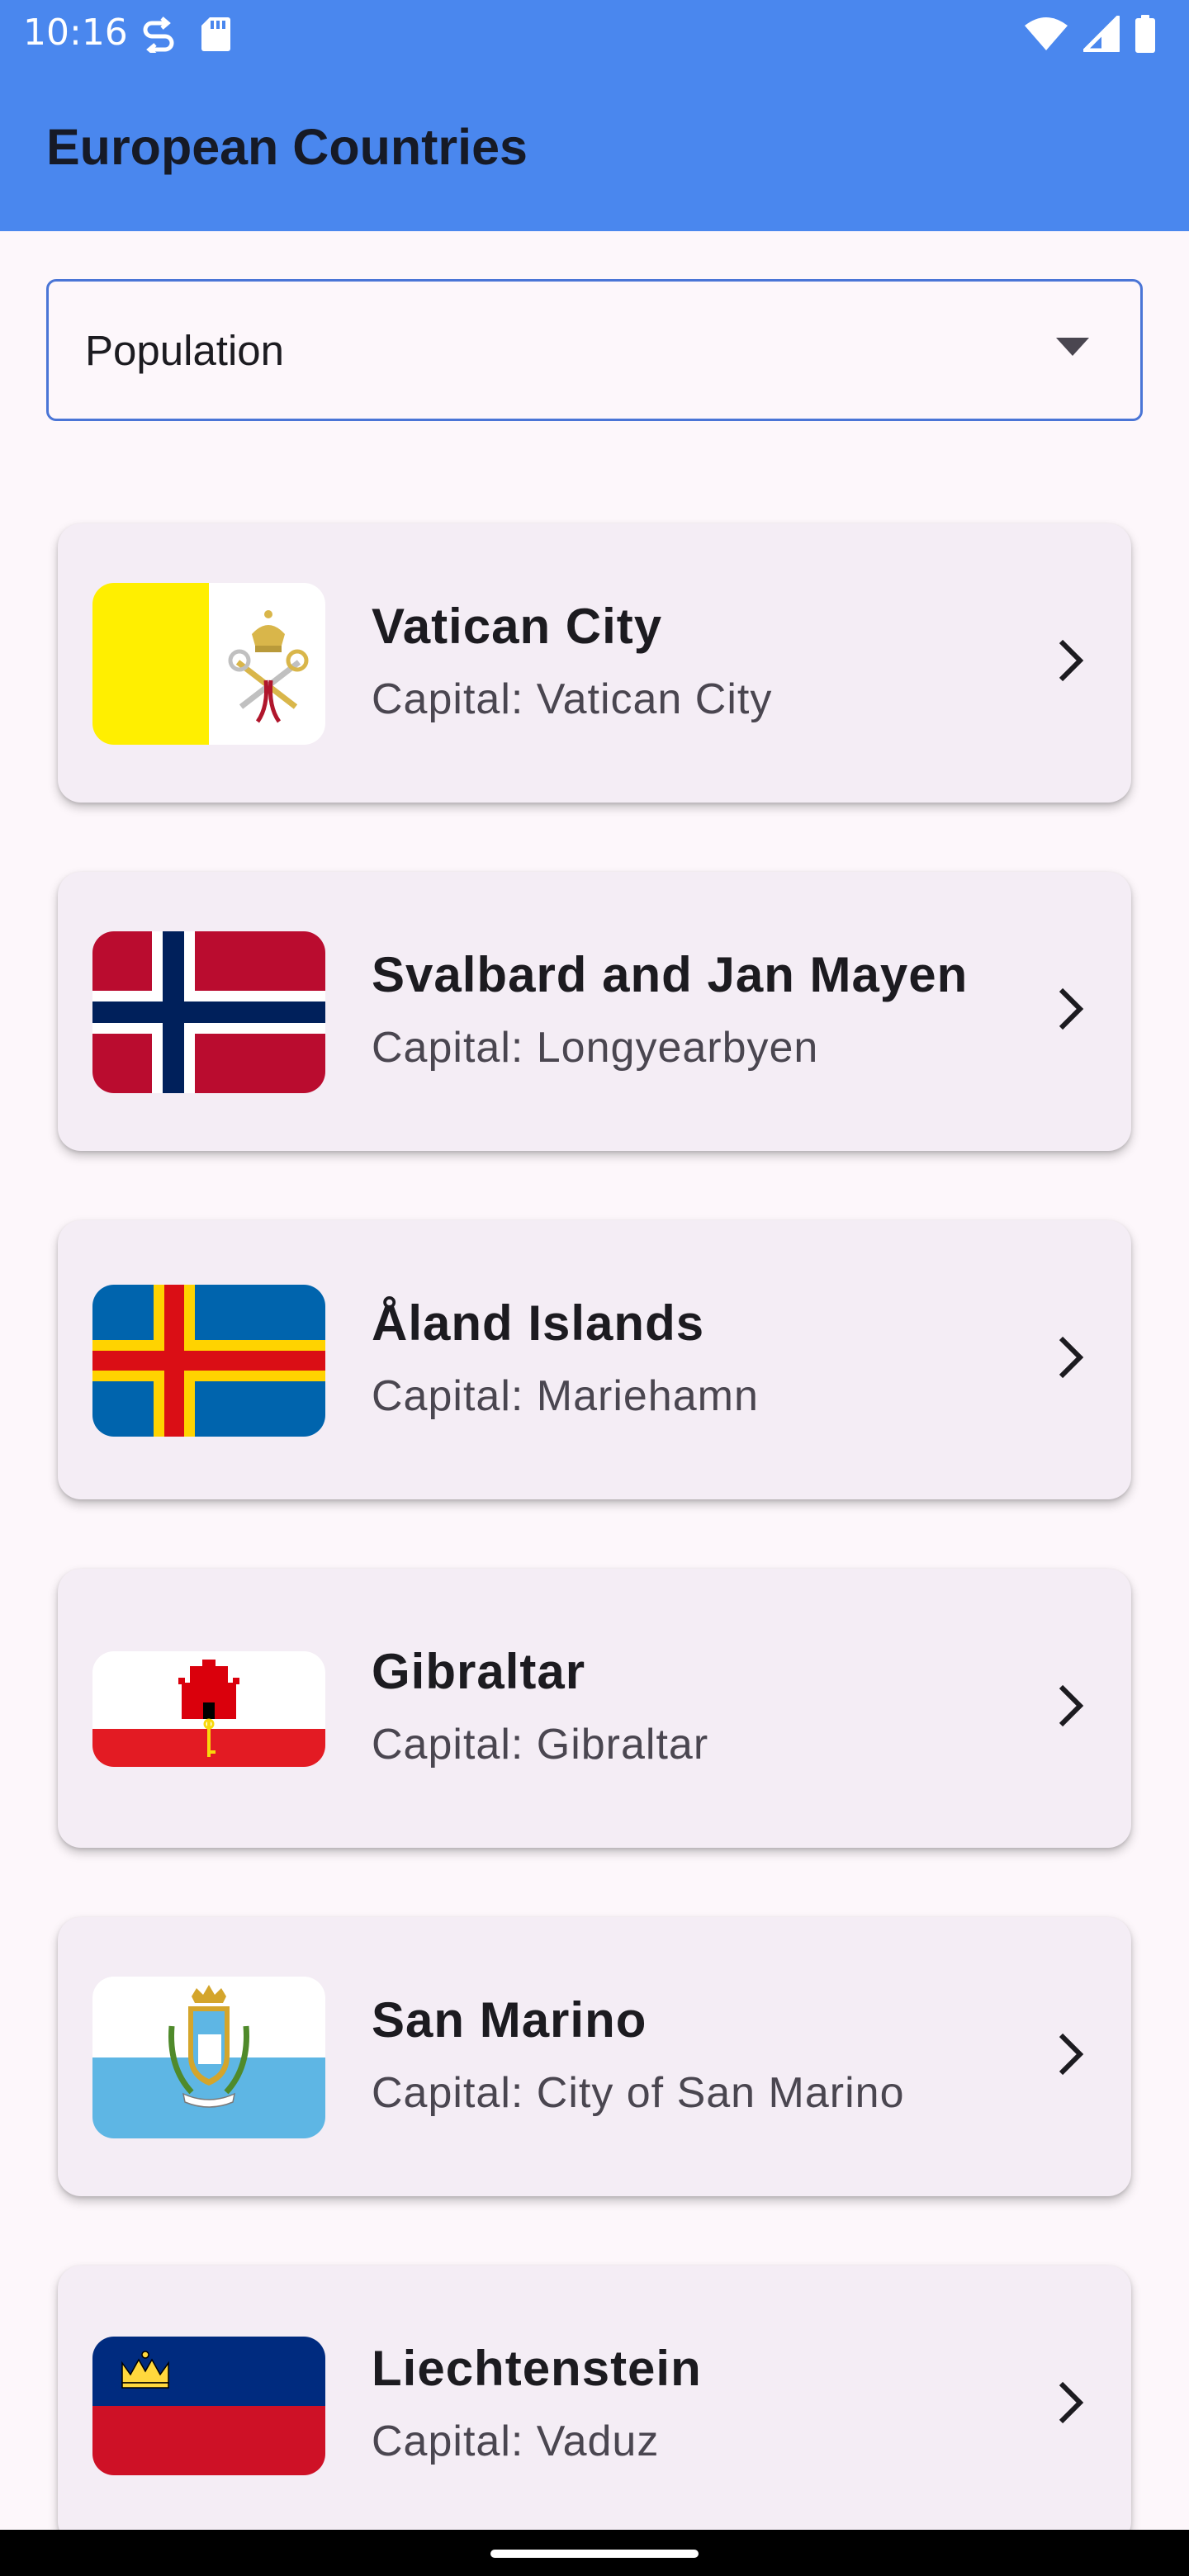  What do you see at coordinates (208, 1361) in the screenshot?
I see `aland-islands-flag` at bounding box center [208, 1361].